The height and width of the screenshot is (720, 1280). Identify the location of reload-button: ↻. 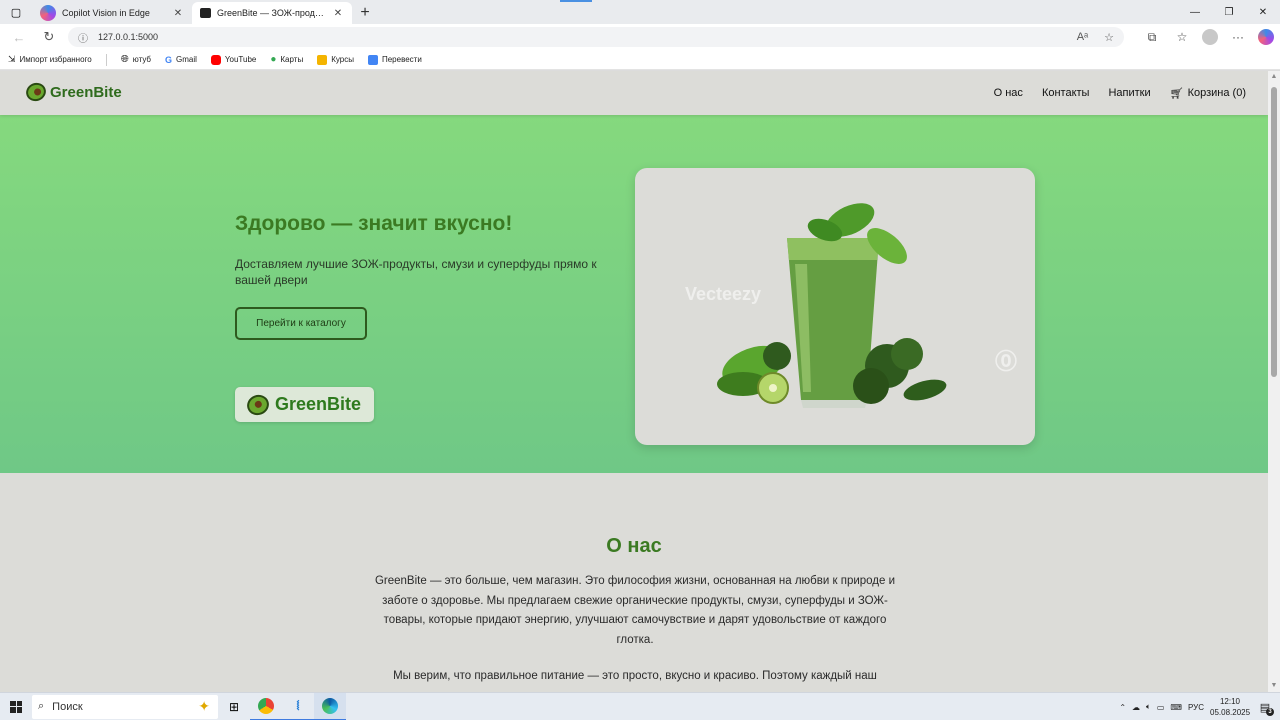
(49, 37).